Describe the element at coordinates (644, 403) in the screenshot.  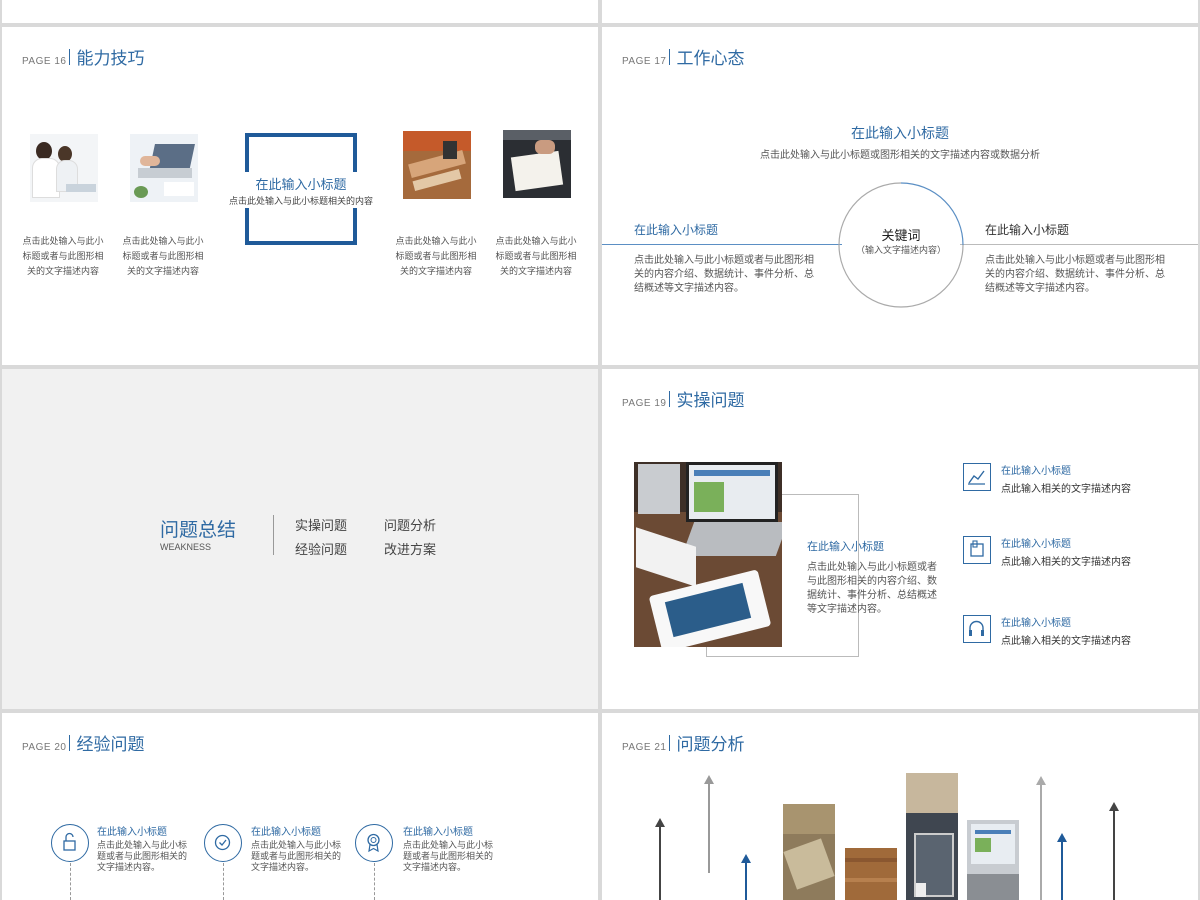
I see `page-number: PAGE 19` at that location.